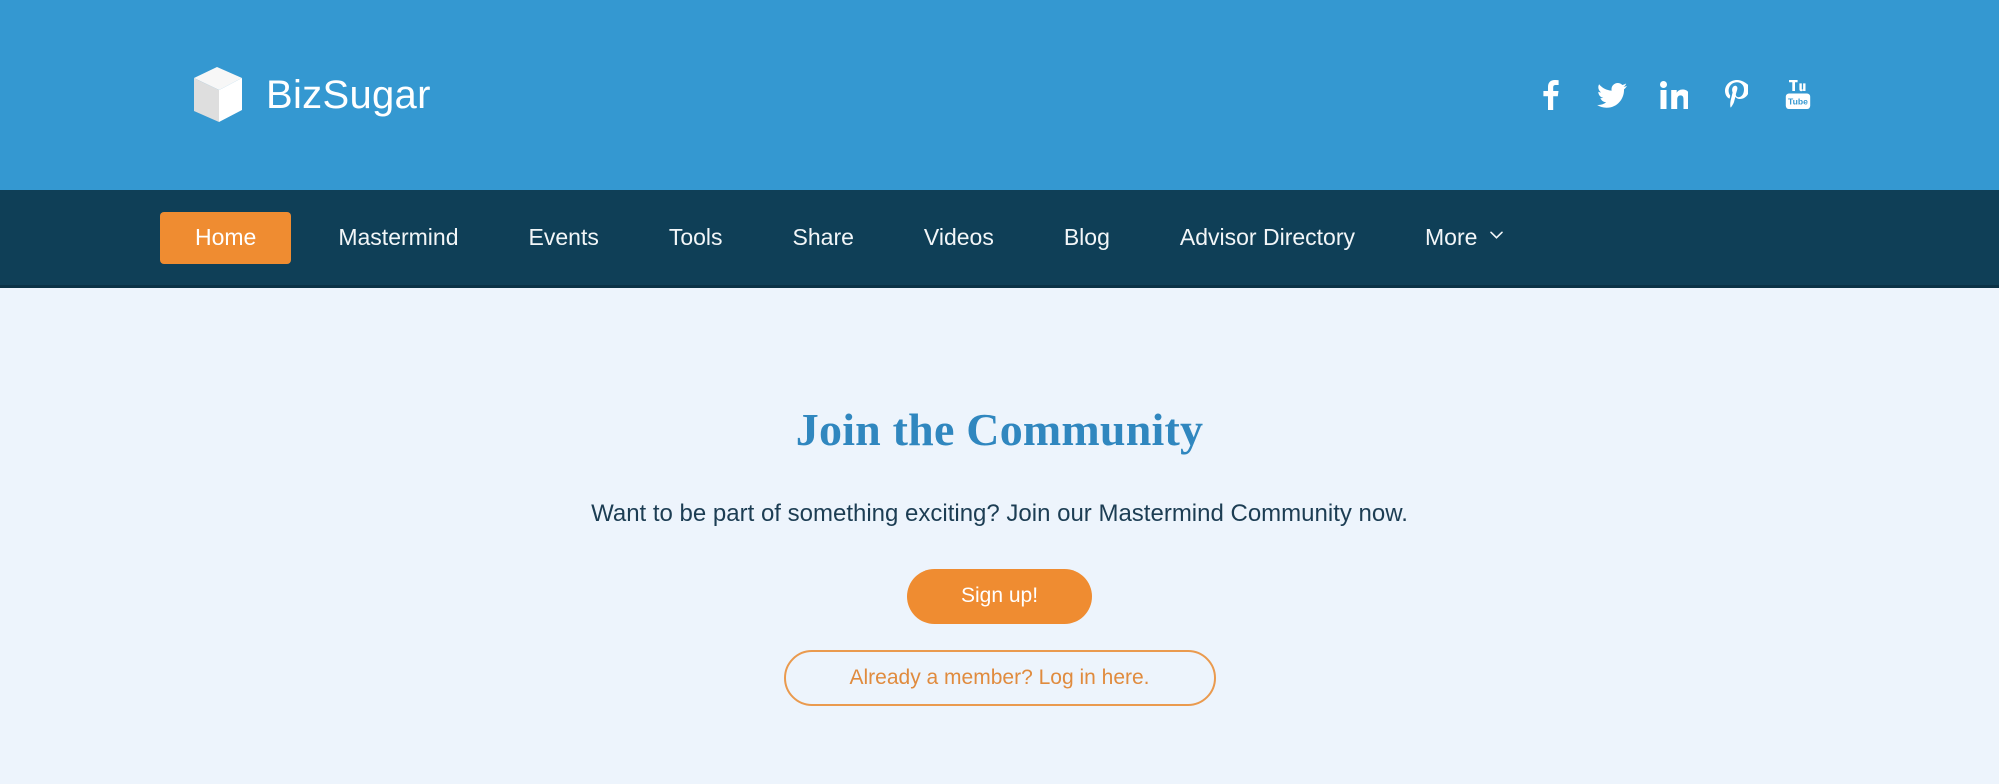 This screenshot has width=1999, height=784. What do you see at coordinates (217, 95) in the screenshot?
I see `sugar-cube-icon` at bounding box center [217, 95].